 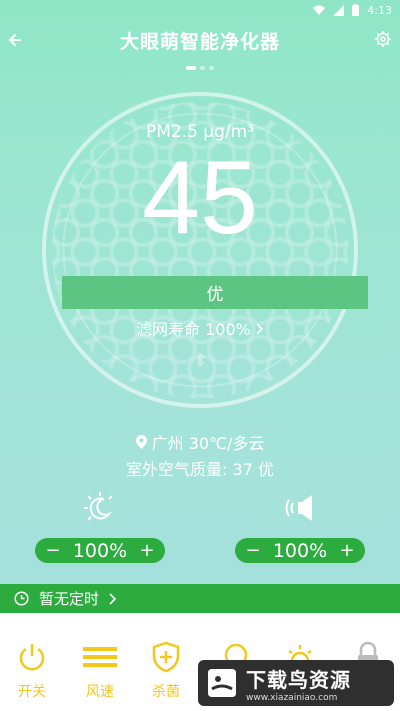 I want to click on tab-power-label: 开关, so click(x=32, y=692).